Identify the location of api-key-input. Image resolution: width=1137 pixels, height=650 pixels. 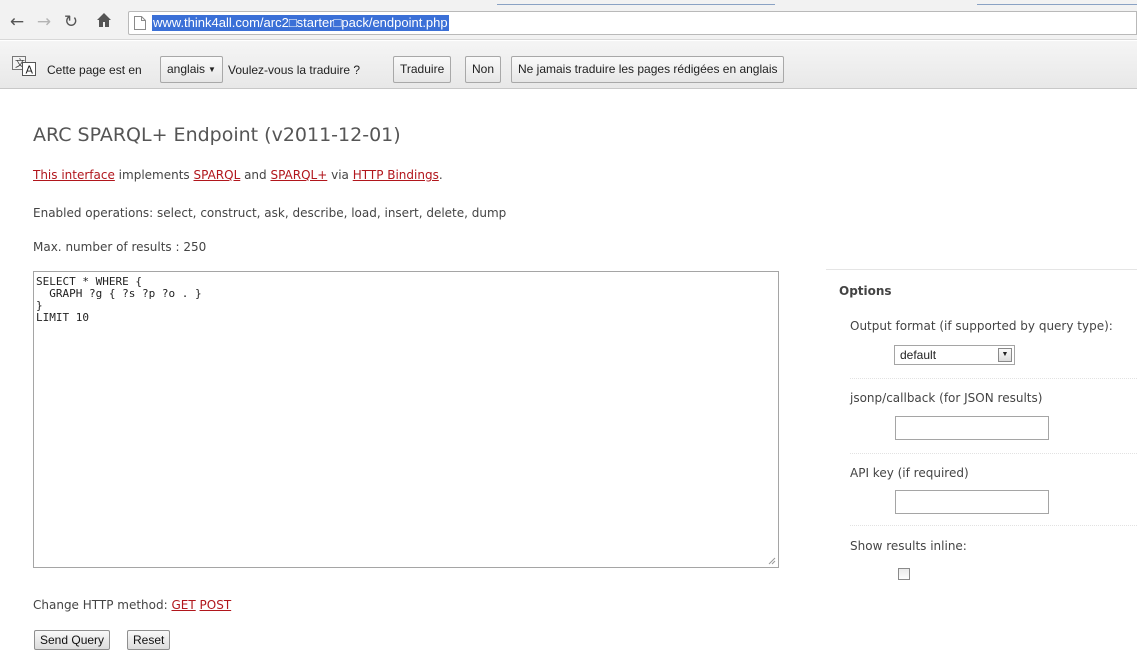
(972, 502).